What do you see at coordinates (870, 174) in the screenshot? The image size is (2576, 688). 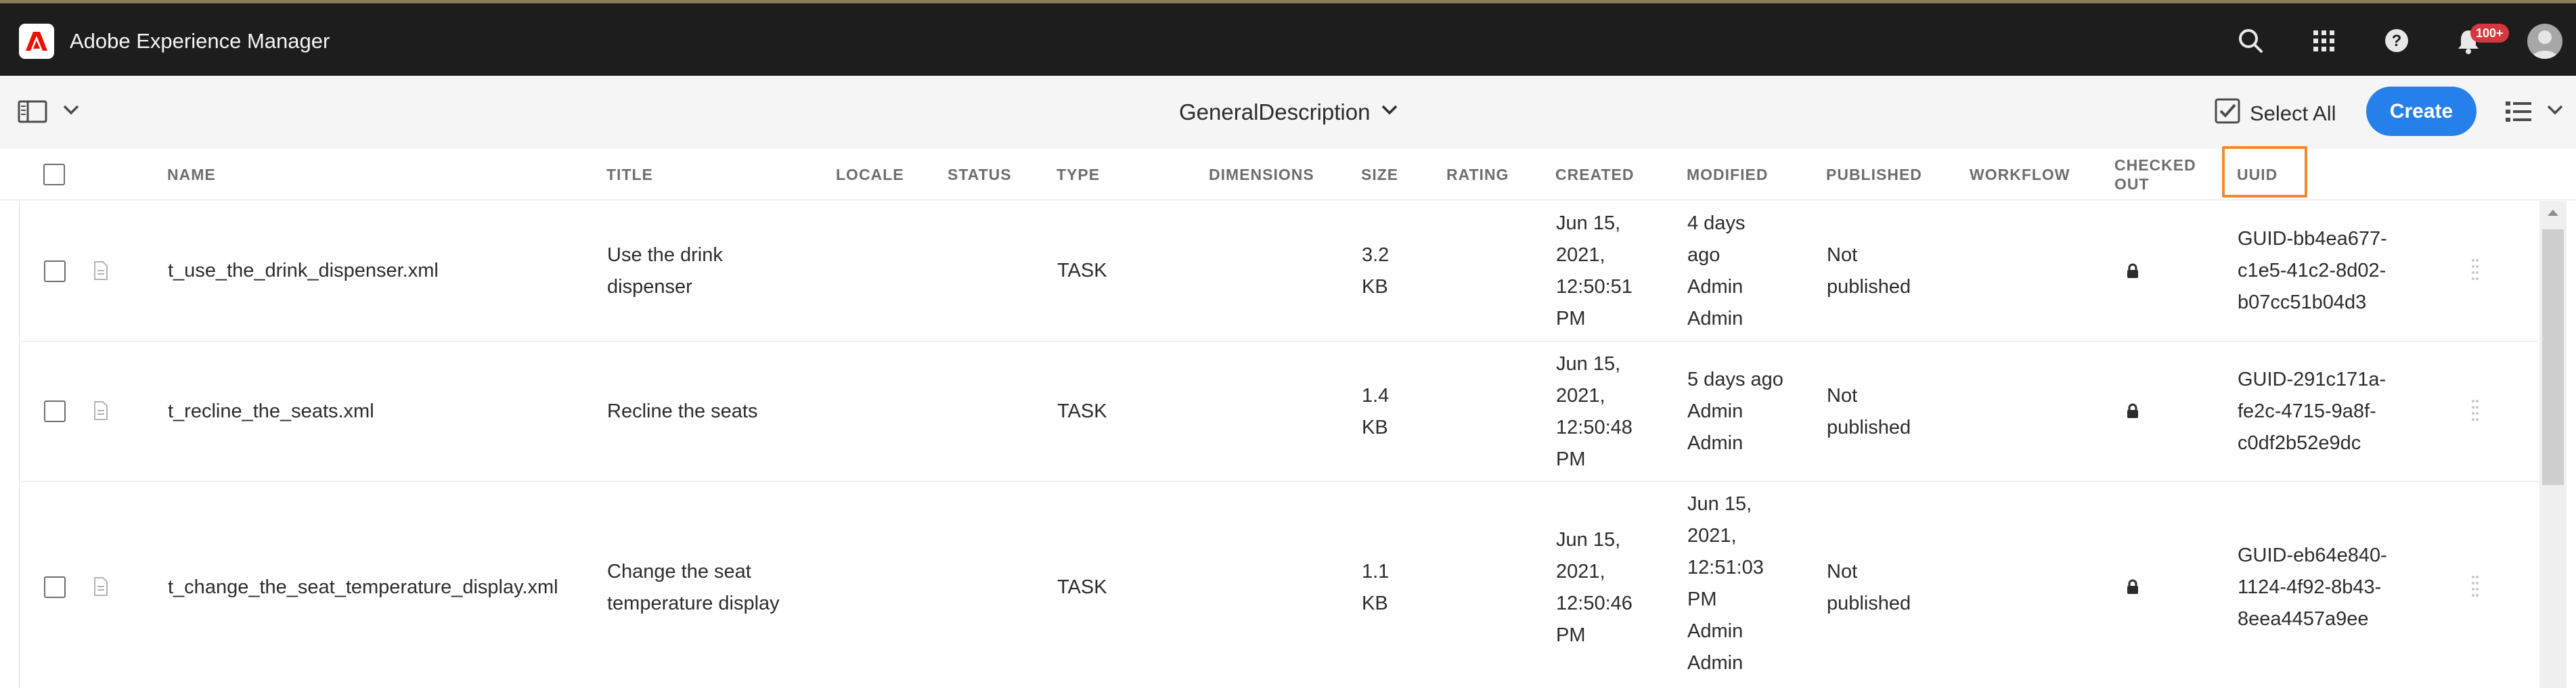 I see `column-header-locale: LOCALE` at bounding box center [870, 174].